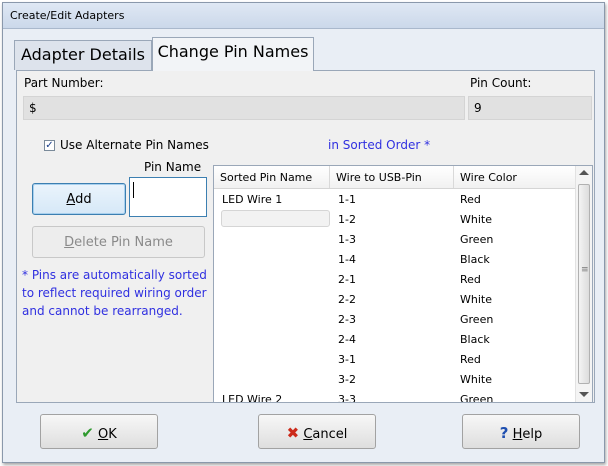 The image size is (608, 466). I want to click on sorted-order-label: in Sorted Order *, so click(379, 145).